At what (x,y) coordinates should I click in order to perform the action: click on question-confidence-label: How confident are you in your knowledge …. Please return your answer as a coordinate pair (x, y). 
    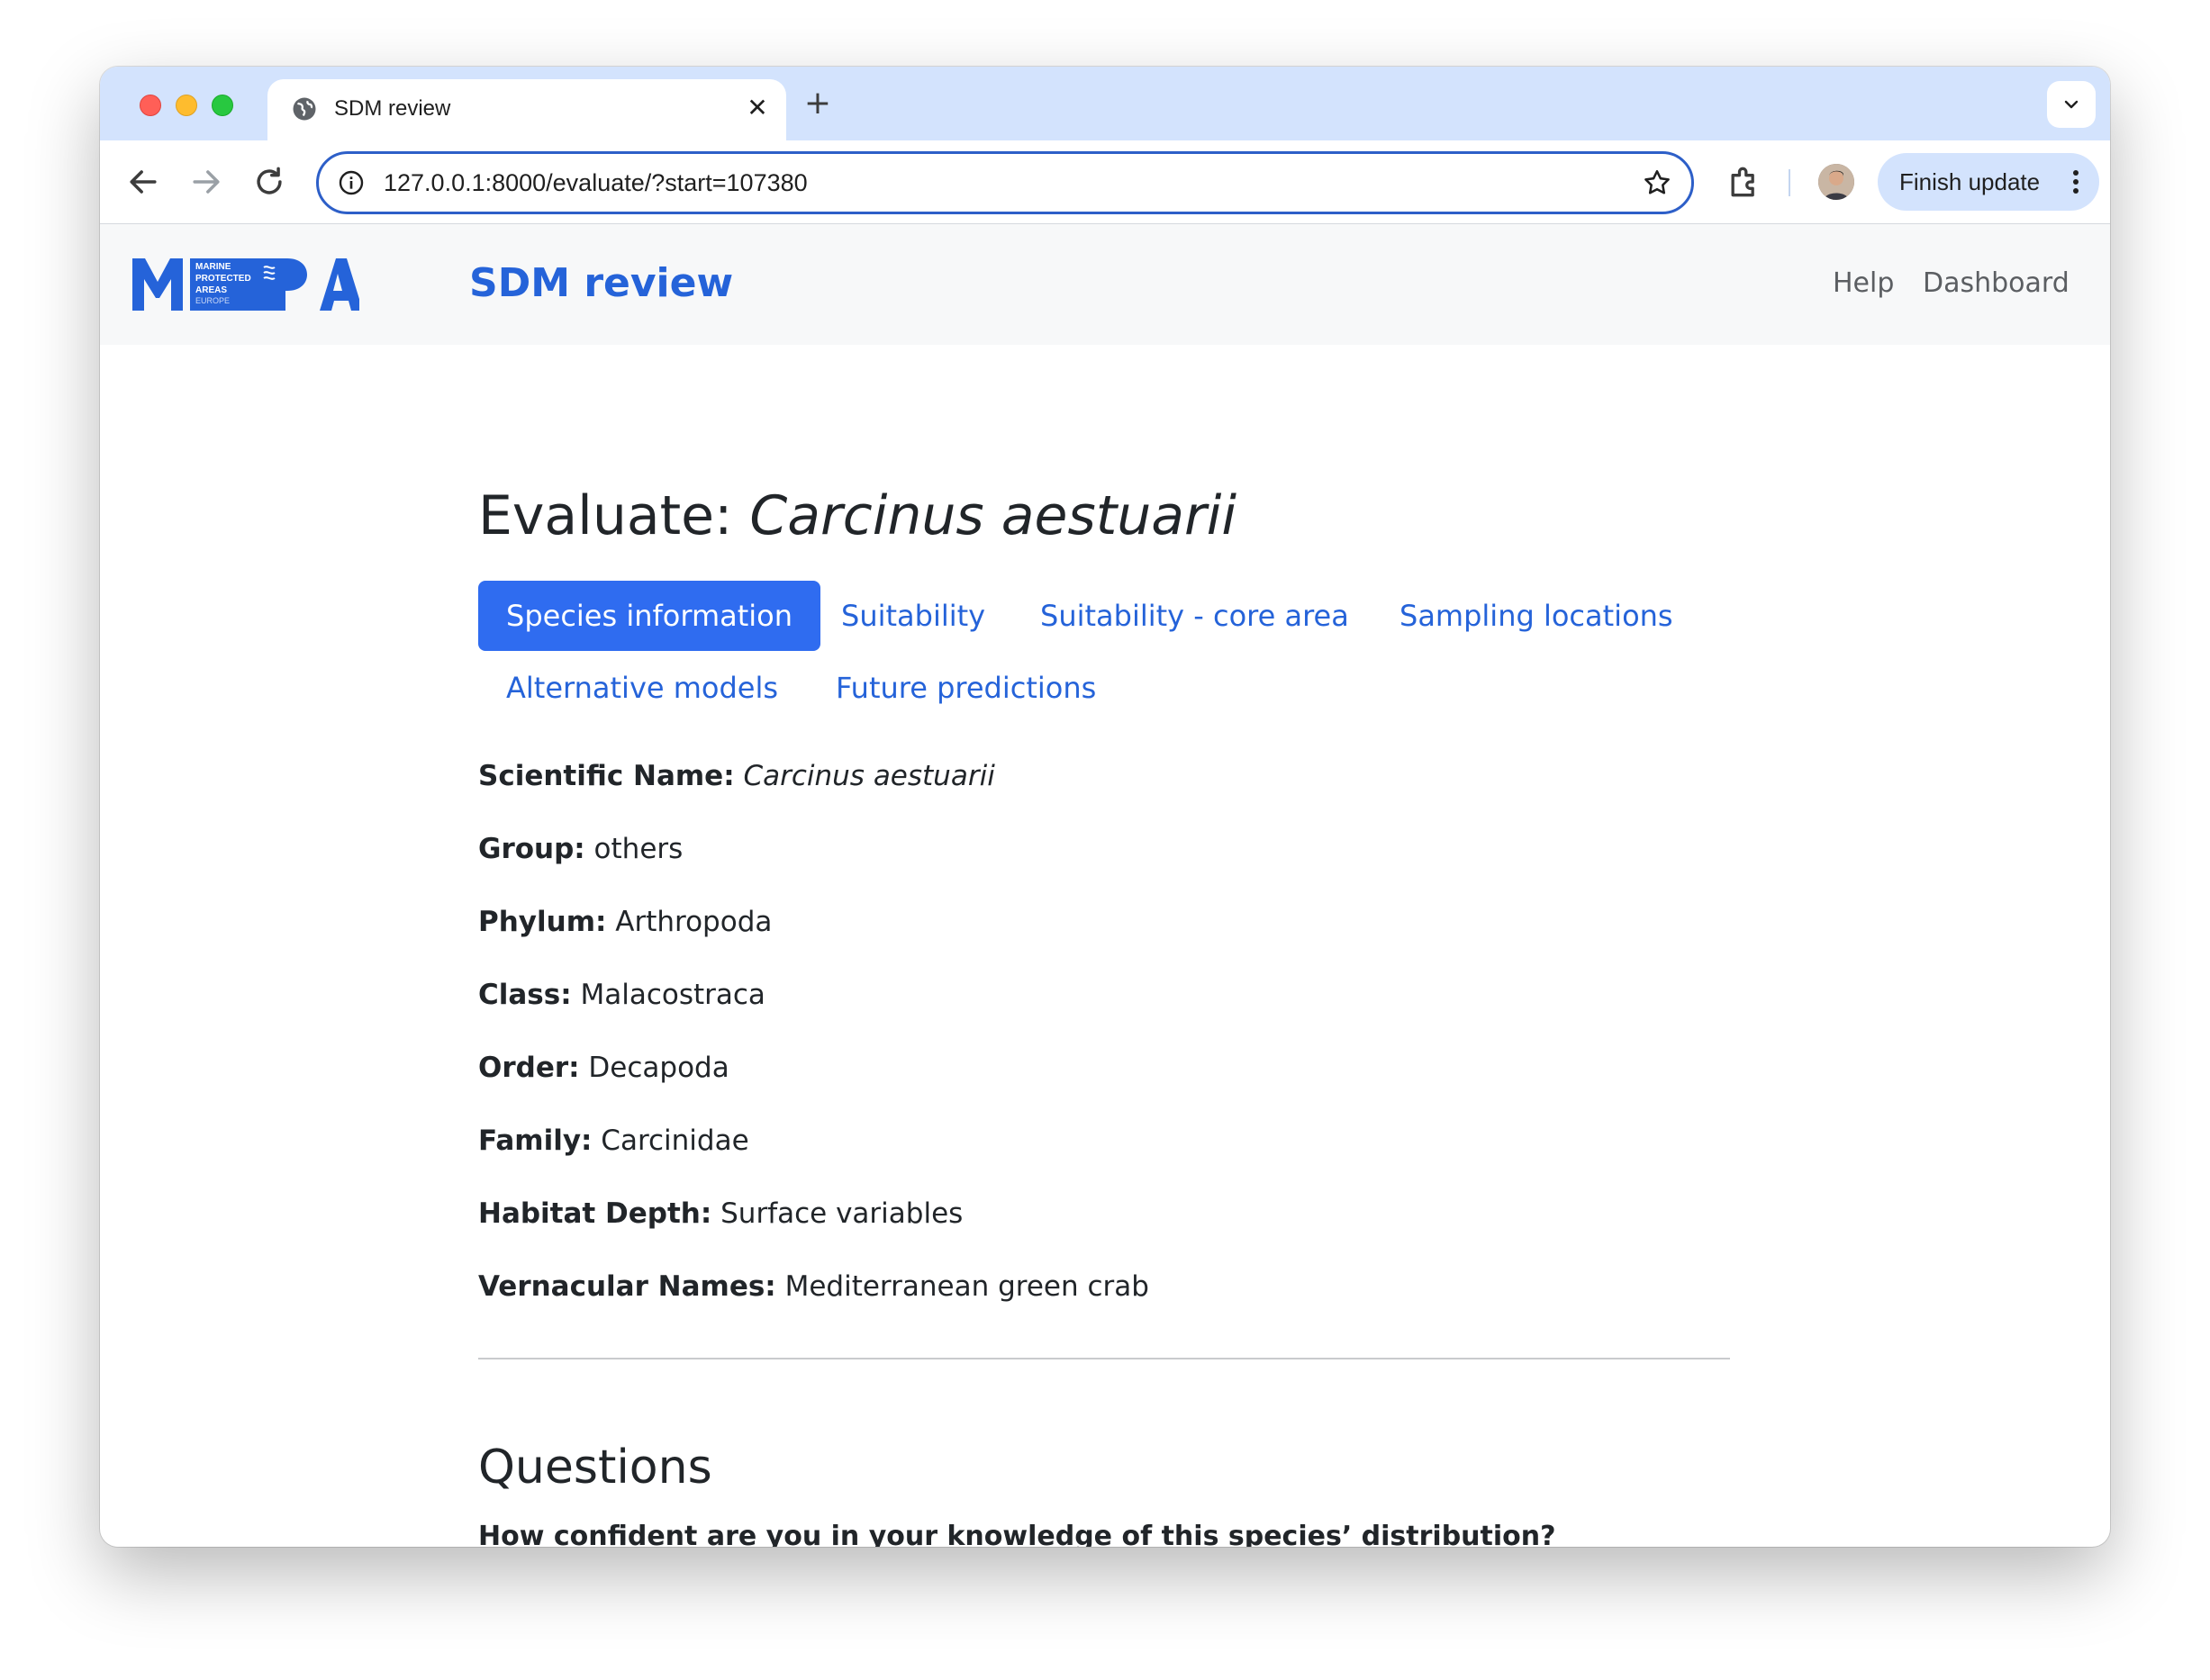
    Looking at the image, I should click on (1017, 1534).